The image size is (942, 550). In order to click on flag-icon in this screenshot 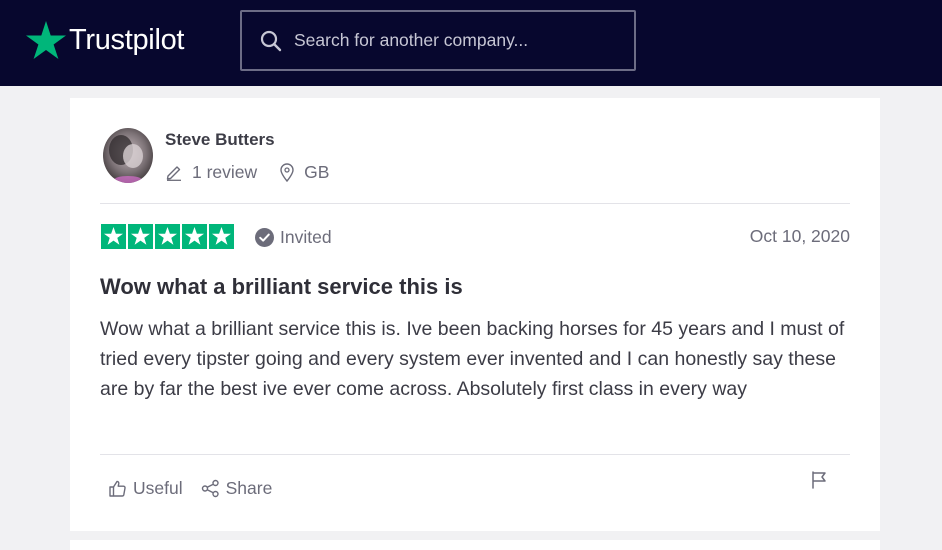, I will do `click(819, 480)`.